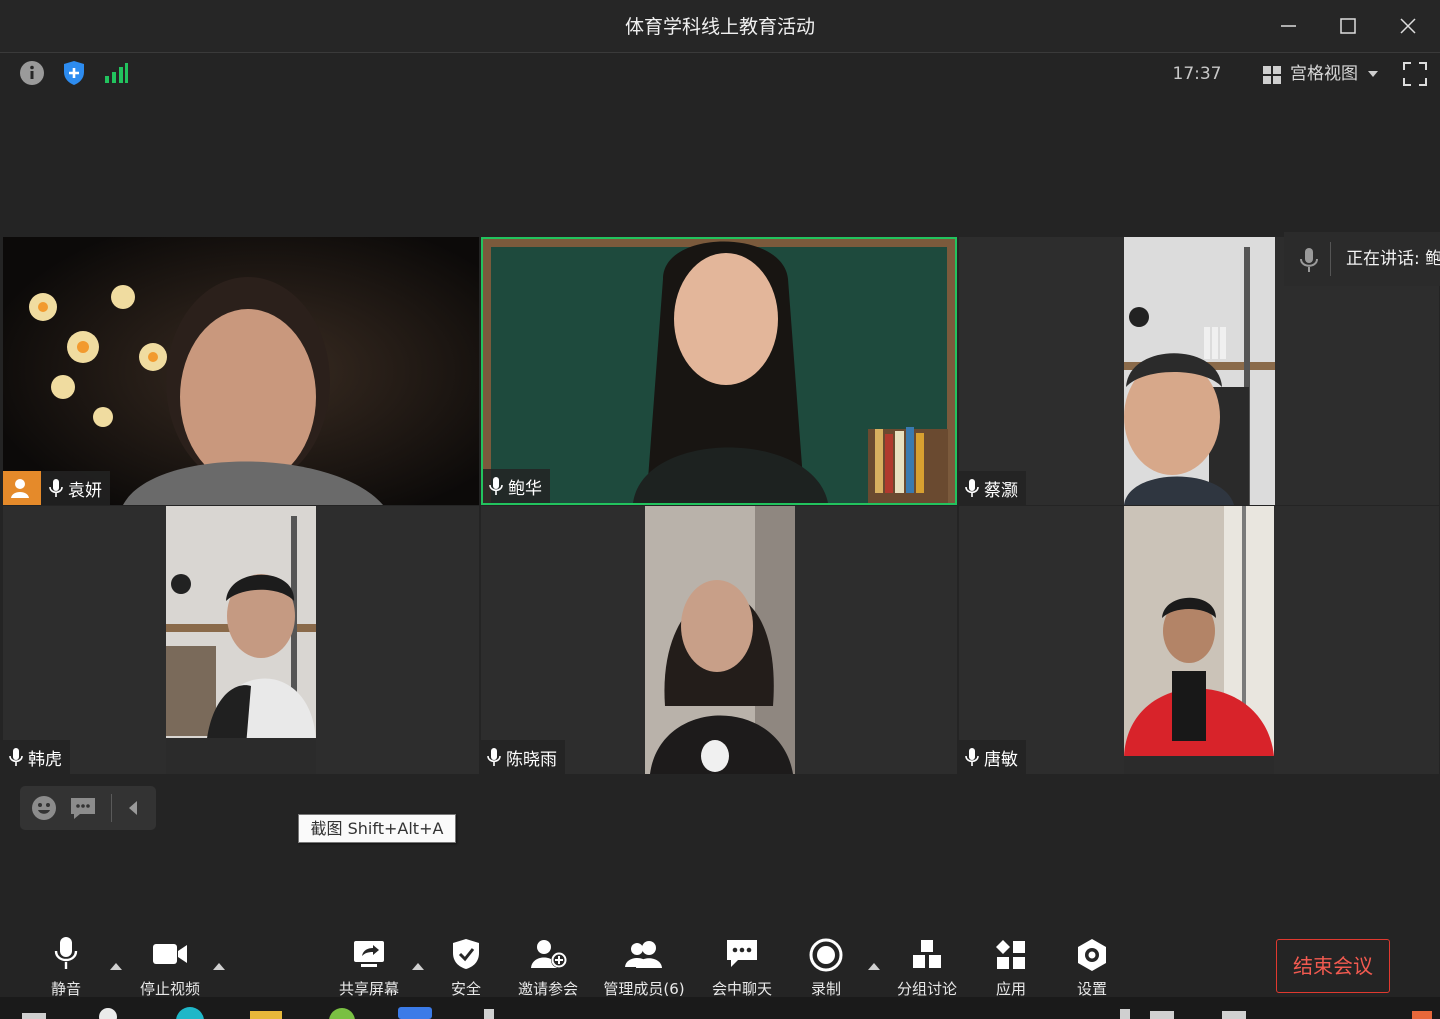 This screenshot has height=1019, width=1440. Describe the element at coordinates (644, 989) in the screenshot. I see `manage-participants-label: 管理成员(6)` at that location.